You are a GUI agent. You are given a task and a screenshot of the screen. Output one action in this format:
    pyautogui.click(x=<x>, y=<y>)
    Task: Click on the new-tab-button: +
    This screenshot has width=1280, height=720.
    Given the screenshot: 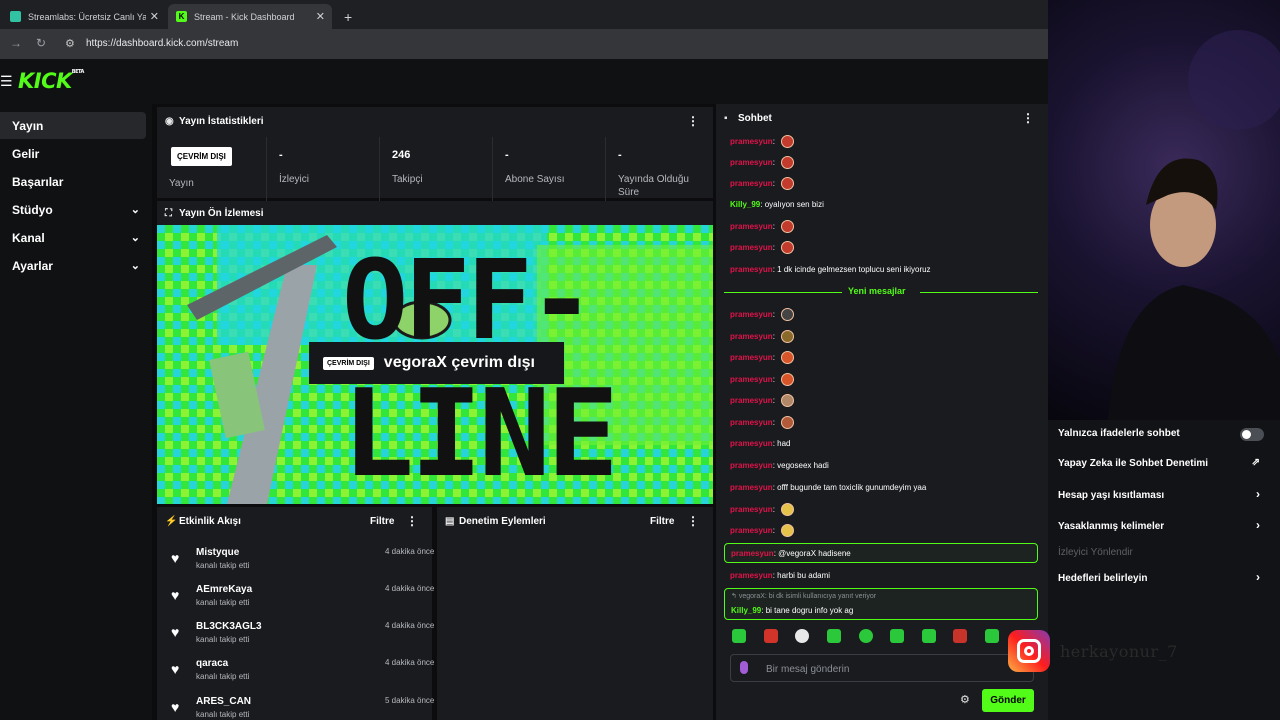 What is the action you would take?
    pyautogui.click(x=346, y=16)
    